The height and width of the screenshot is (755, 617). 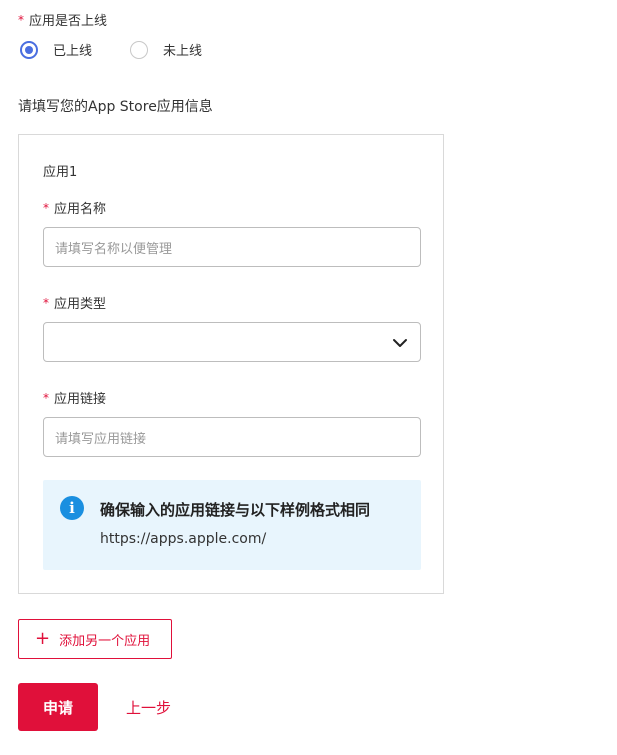 What do you see at coordinates (232, 247) in the screenshot?
I see `app-name-input: 请填写名称以便管理` at bounding box center [232, 247].